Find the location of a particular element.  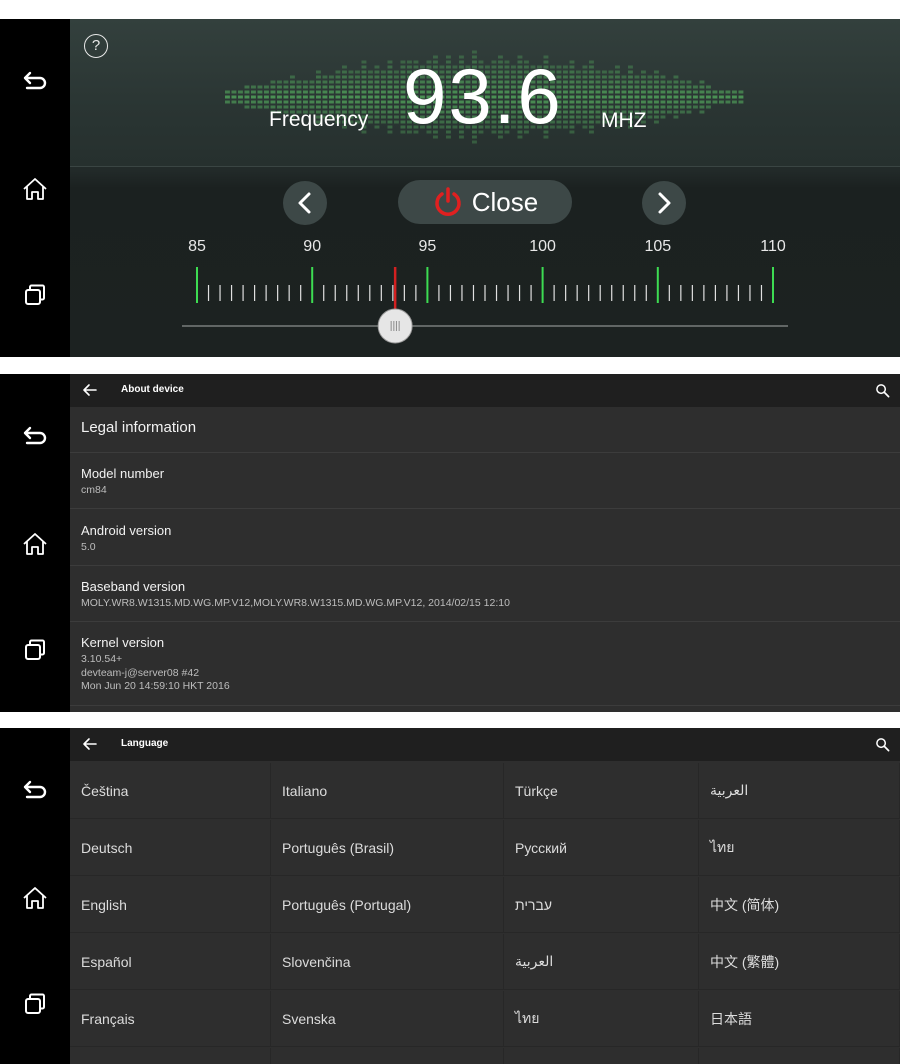

item-title: Android version is located at coordinates (126, 530).